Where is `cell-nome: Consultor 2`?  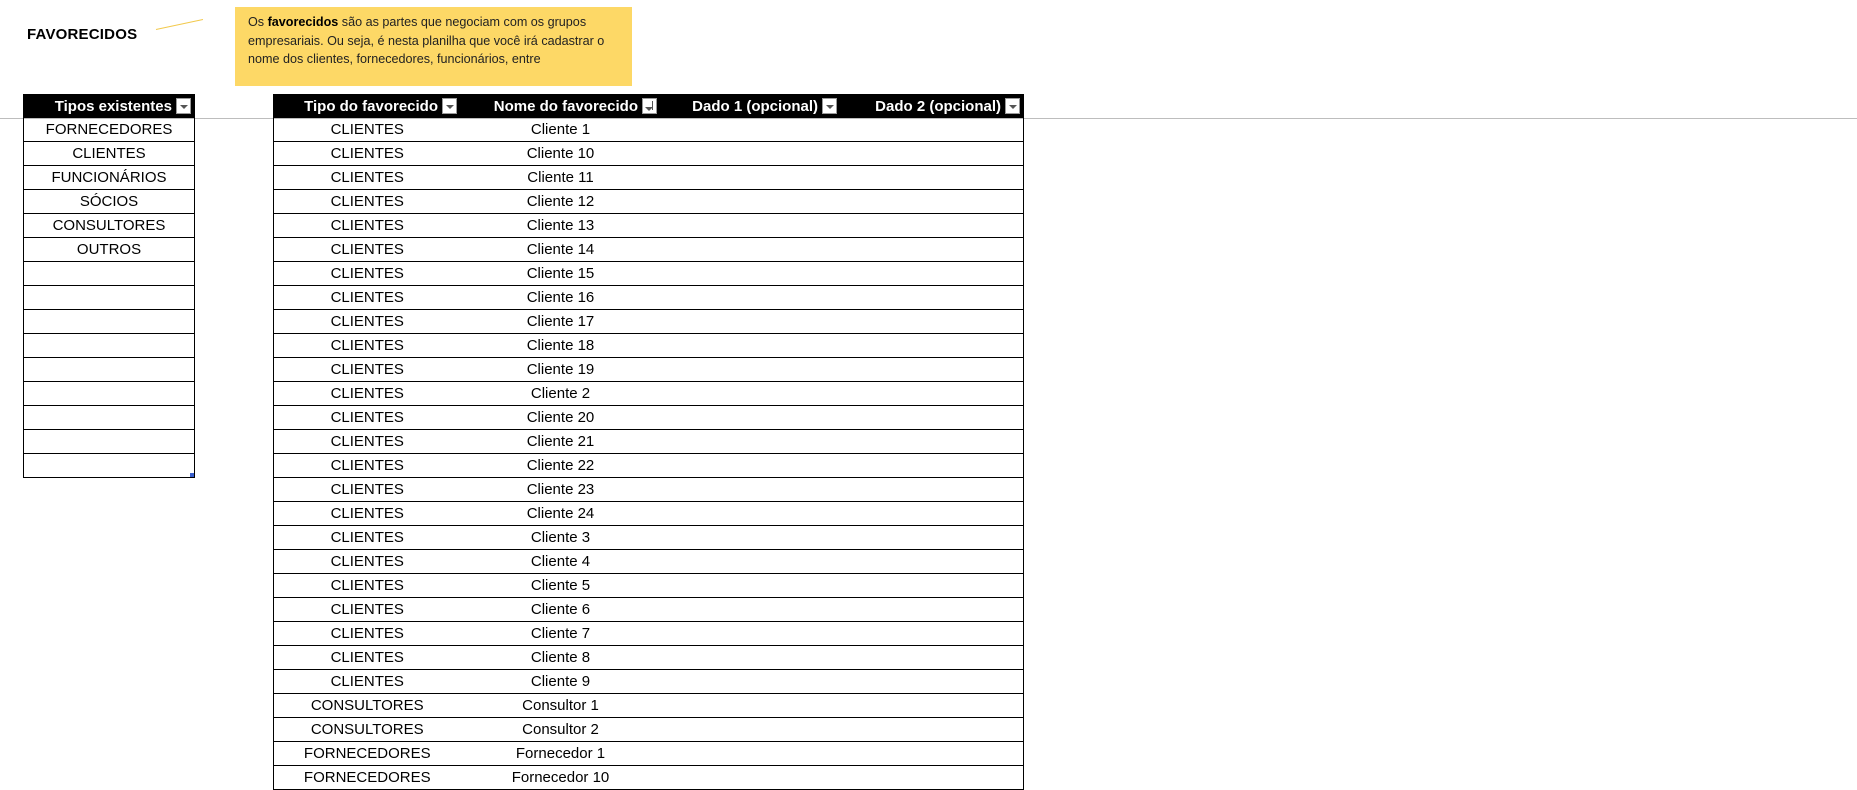
cell-nome: Consultor 2 is located at coordinates (560, 729).